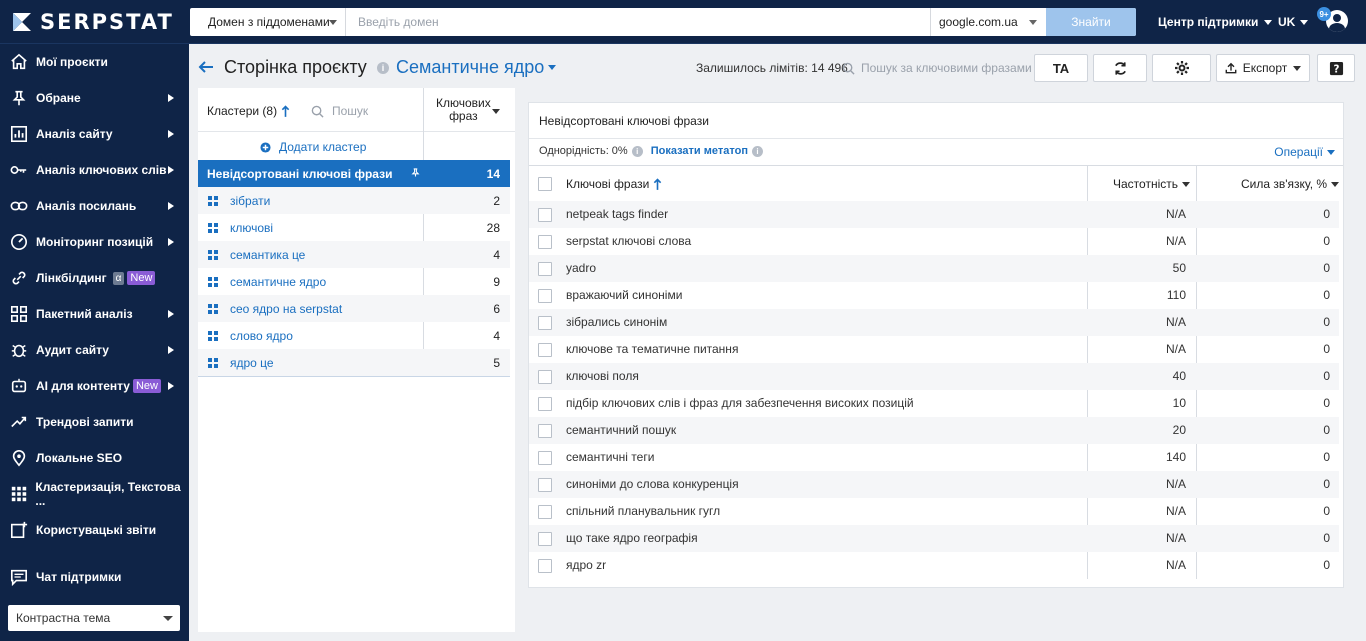  I want to click on table-row: ядро zr N/A 0, so click(934, 565).